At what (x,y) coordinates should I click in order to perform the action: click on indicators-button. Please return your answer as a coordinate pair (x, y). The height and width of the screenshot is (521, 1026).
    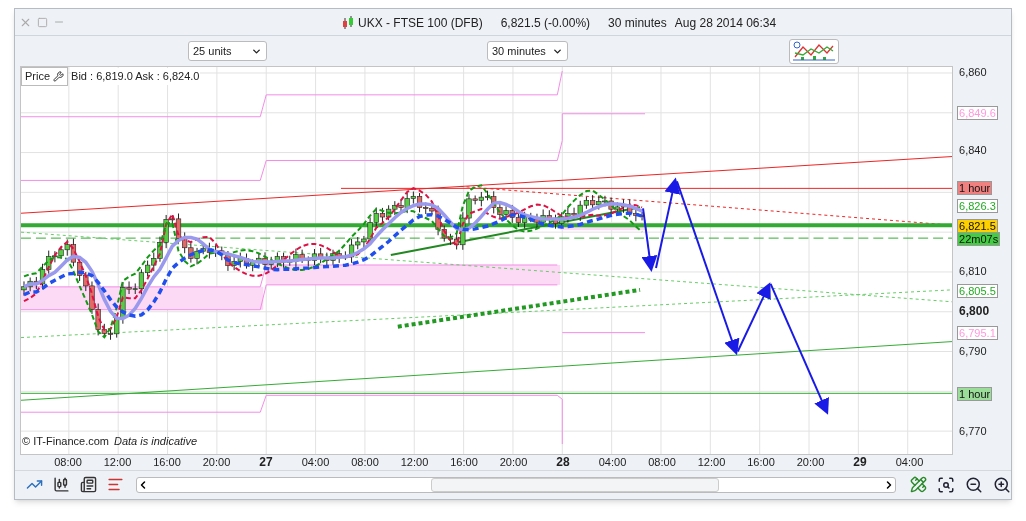
    Looking at the image, I should click on (814, 51).